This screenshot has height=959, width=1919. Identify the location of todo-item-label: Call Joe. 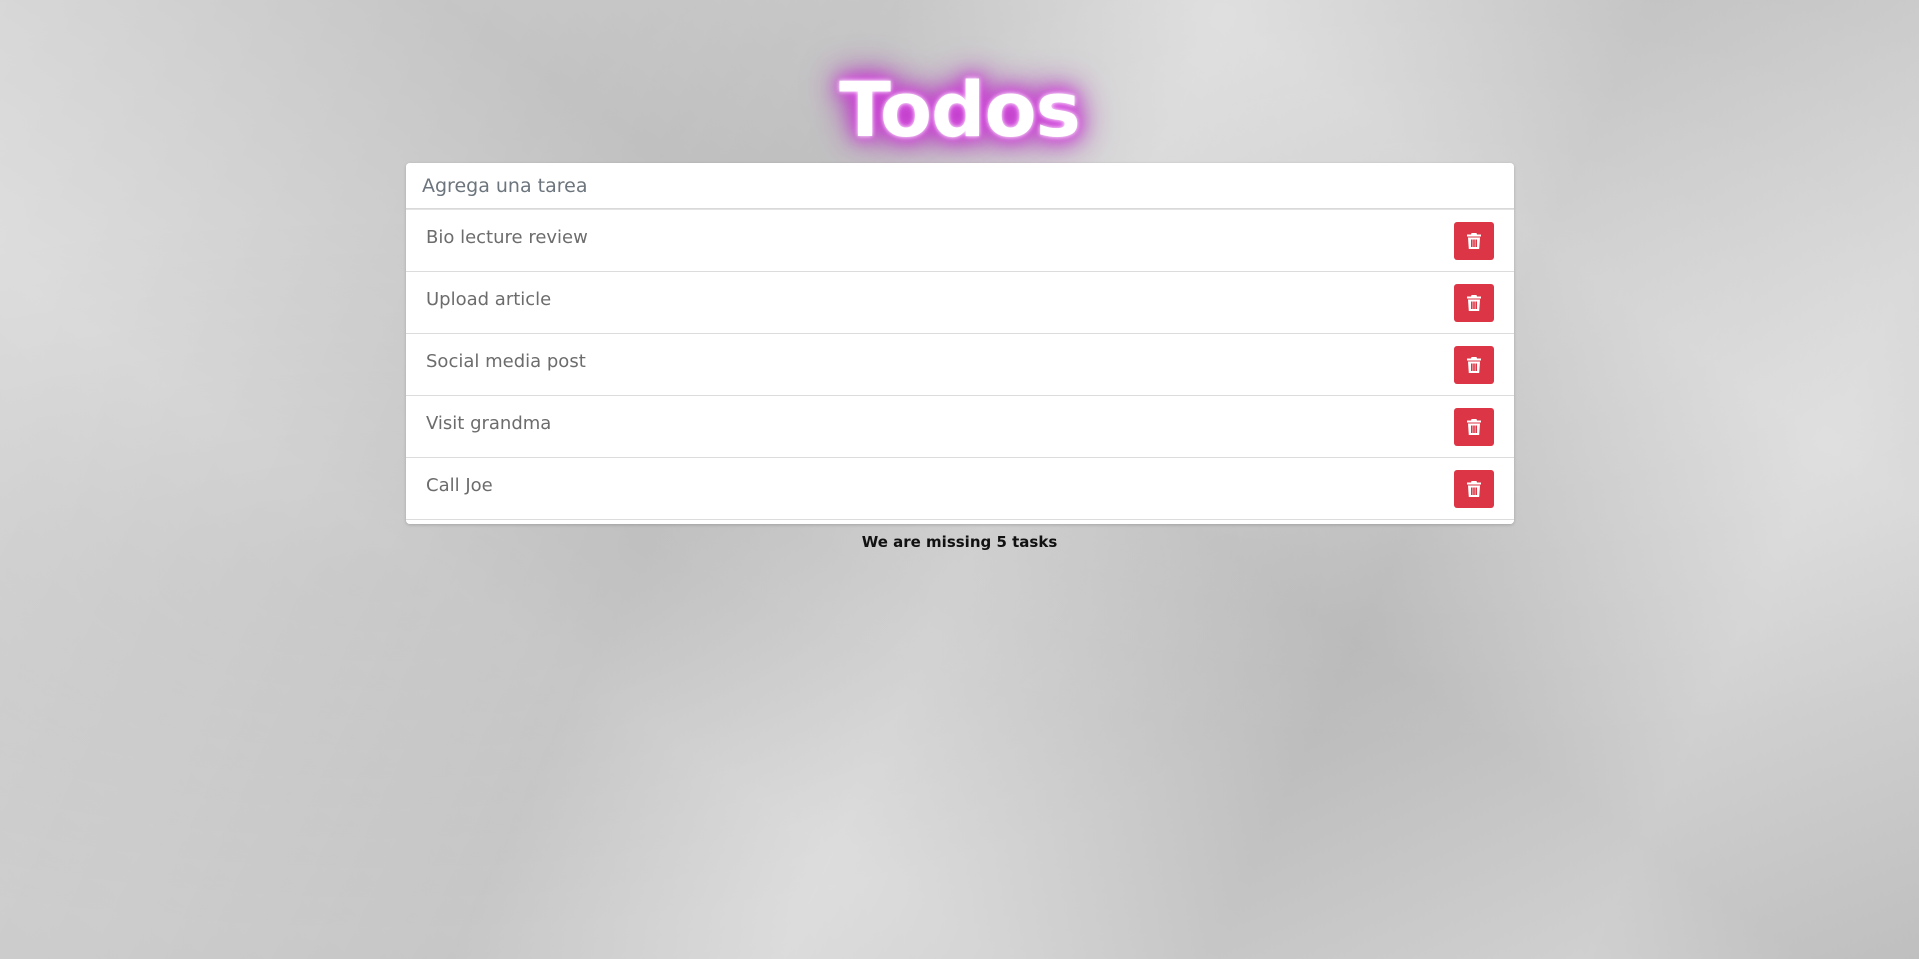
(459, 485).